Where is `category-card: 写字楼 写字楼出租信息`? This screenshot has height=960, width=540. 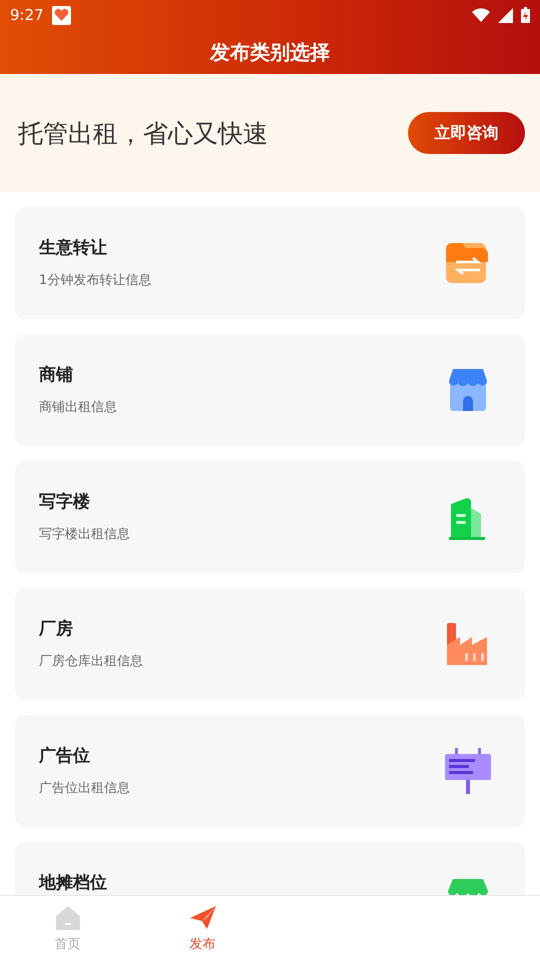
category-card: 写字楼 写字楼出租信息 is located at coordinates (270, 517).